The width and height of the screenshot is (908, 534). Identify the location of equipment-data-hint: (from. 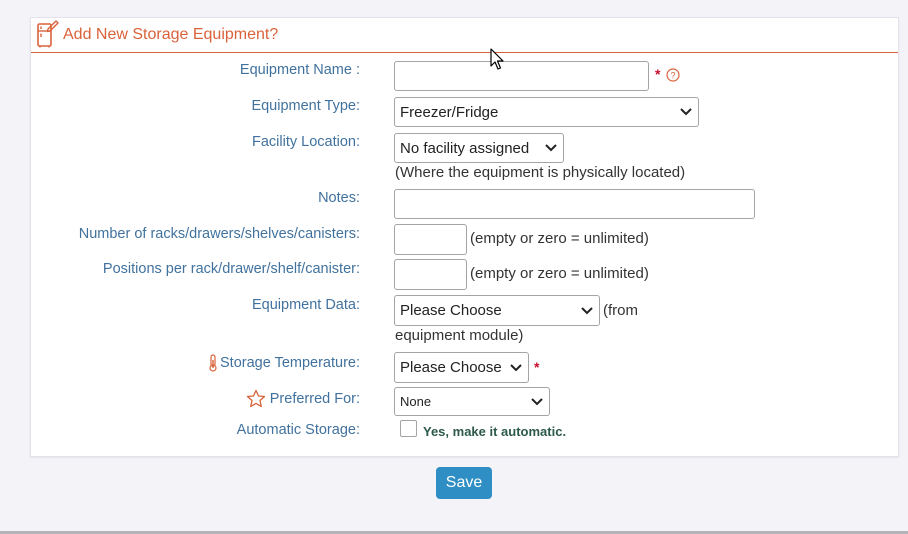
(620, 310).